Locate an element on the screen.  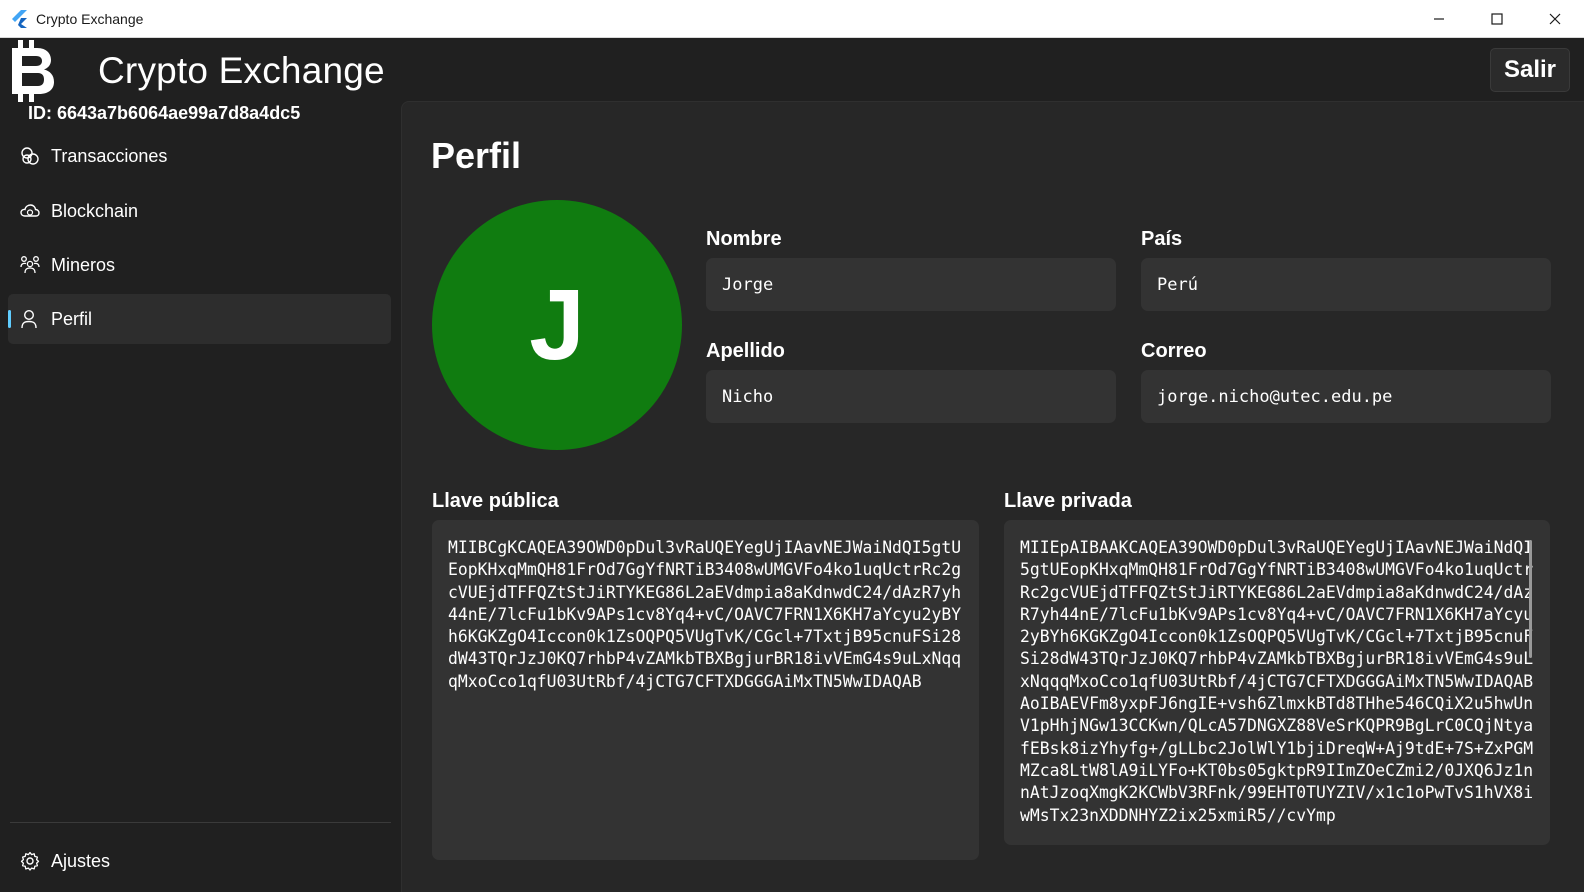
maximize-button is located at coordinates (1497, 19).